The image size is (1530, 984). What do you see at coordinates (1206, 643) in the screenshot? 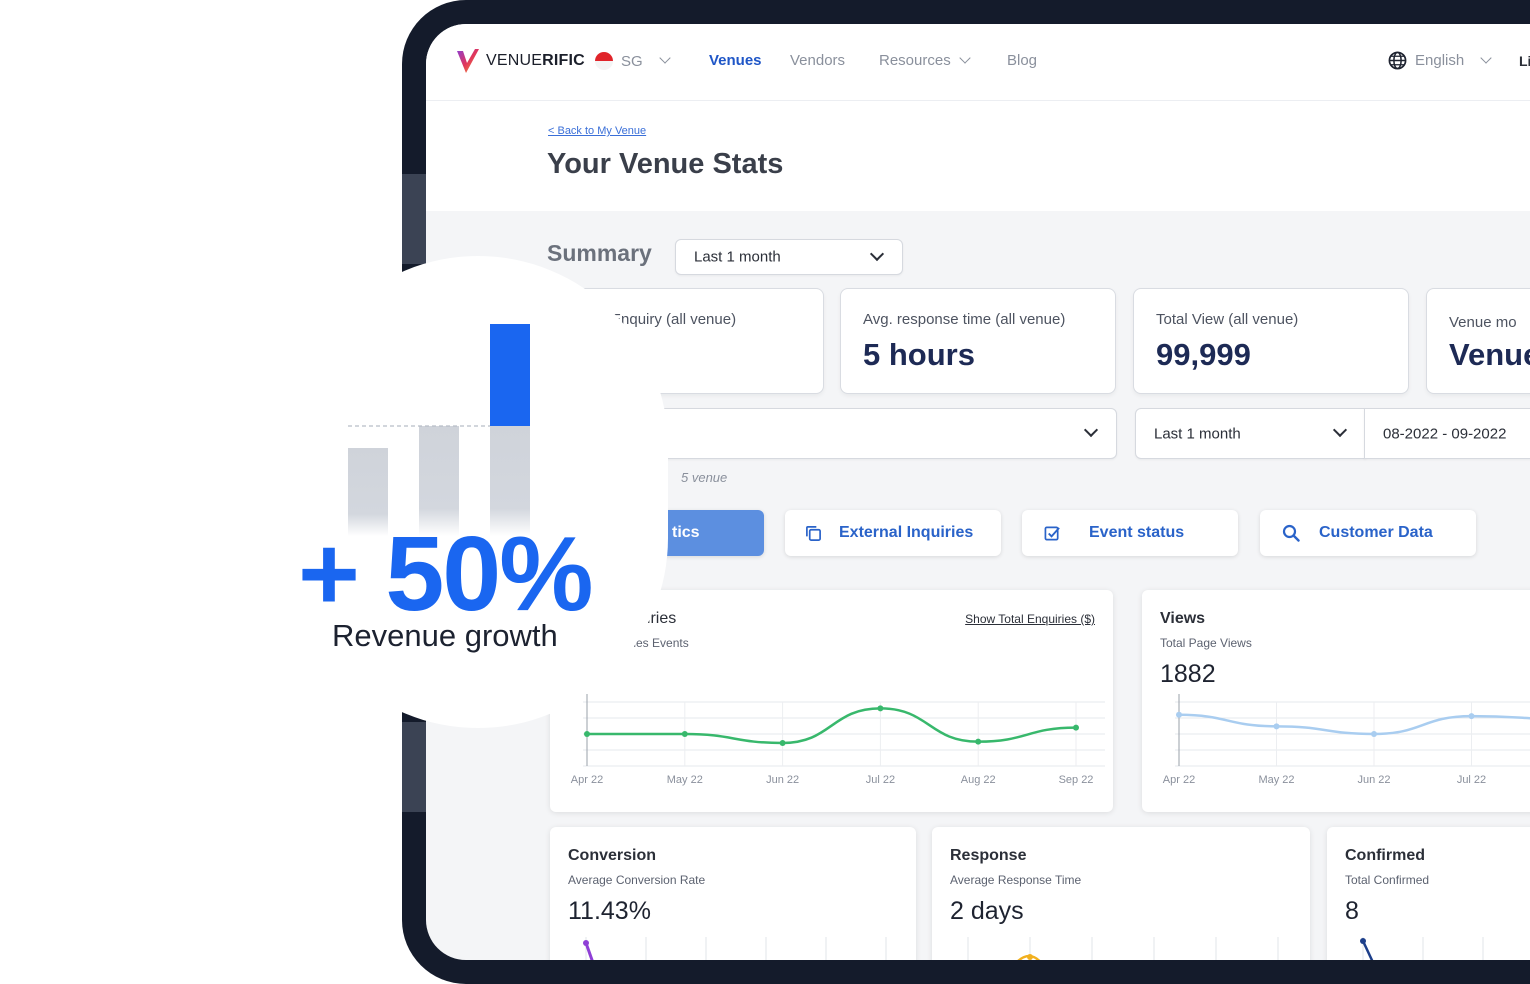
I see `views-subtitle: Total Page Views` at bounding box center [1206, 643].